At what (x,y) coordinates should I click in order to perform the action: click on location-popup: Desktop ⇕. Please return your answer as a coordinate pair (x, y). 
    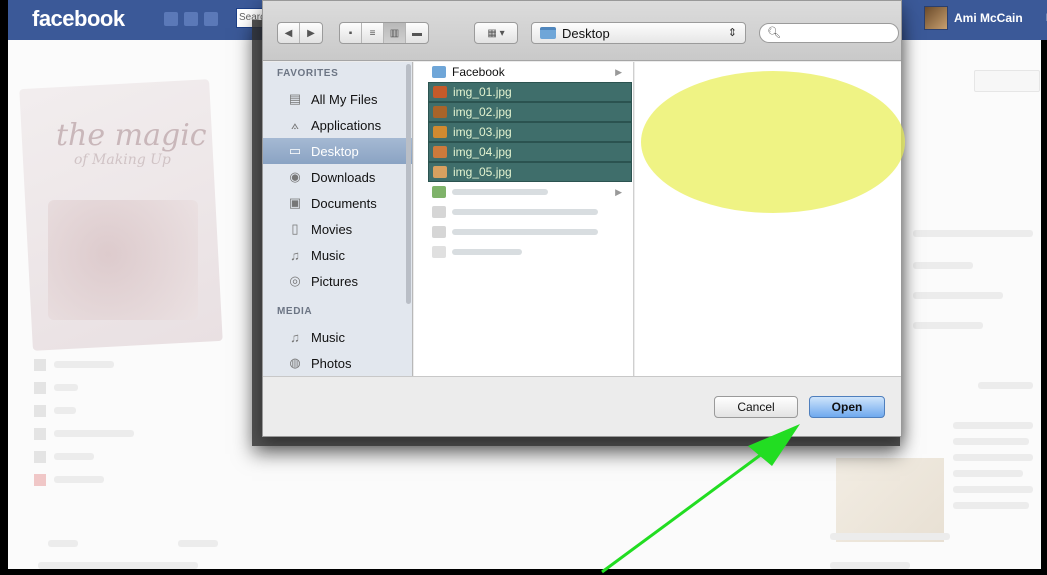
    Looking at the image, I should click on (638, 33).